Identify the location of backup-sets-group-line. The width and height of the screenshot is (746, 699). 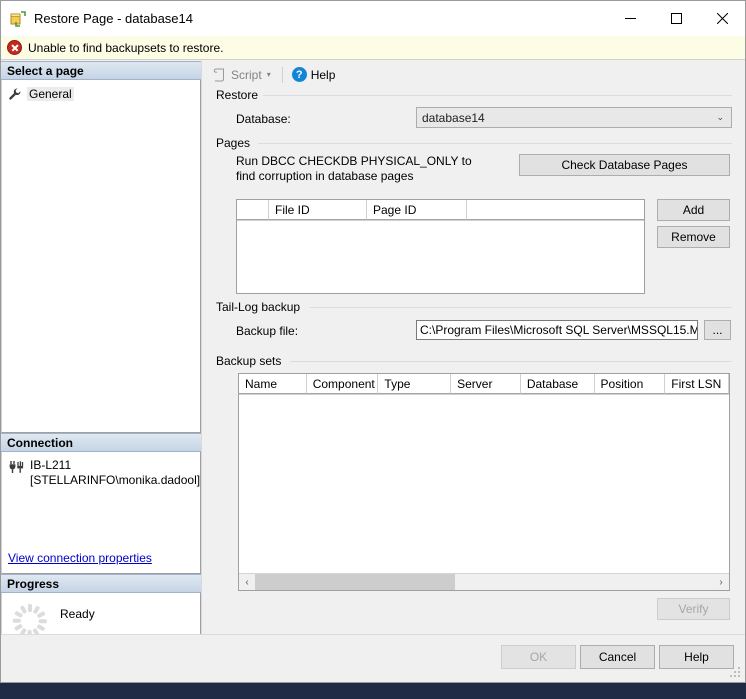
(511, 361).